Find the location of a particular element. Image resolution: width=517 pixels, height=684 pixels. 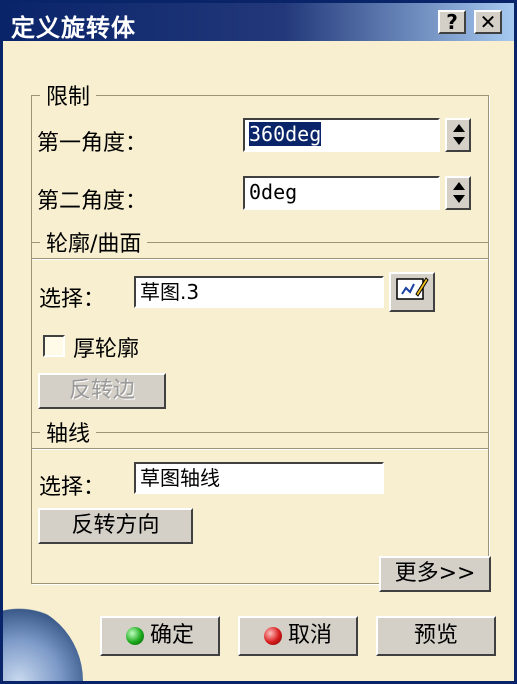

first-angle-input: 360deg is located at coordinates (341, 135).